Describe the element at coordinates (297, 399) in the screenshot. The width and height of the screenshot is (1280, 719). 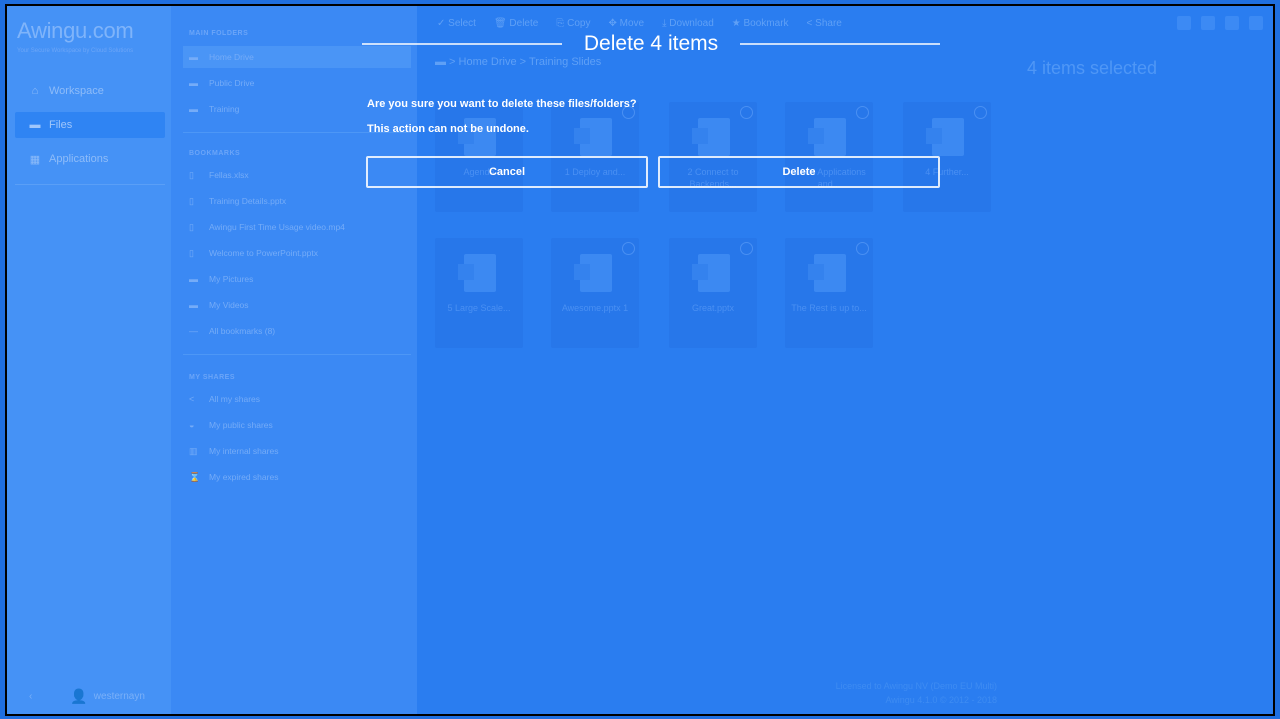
I see `share-item: < All my shares` at that location.